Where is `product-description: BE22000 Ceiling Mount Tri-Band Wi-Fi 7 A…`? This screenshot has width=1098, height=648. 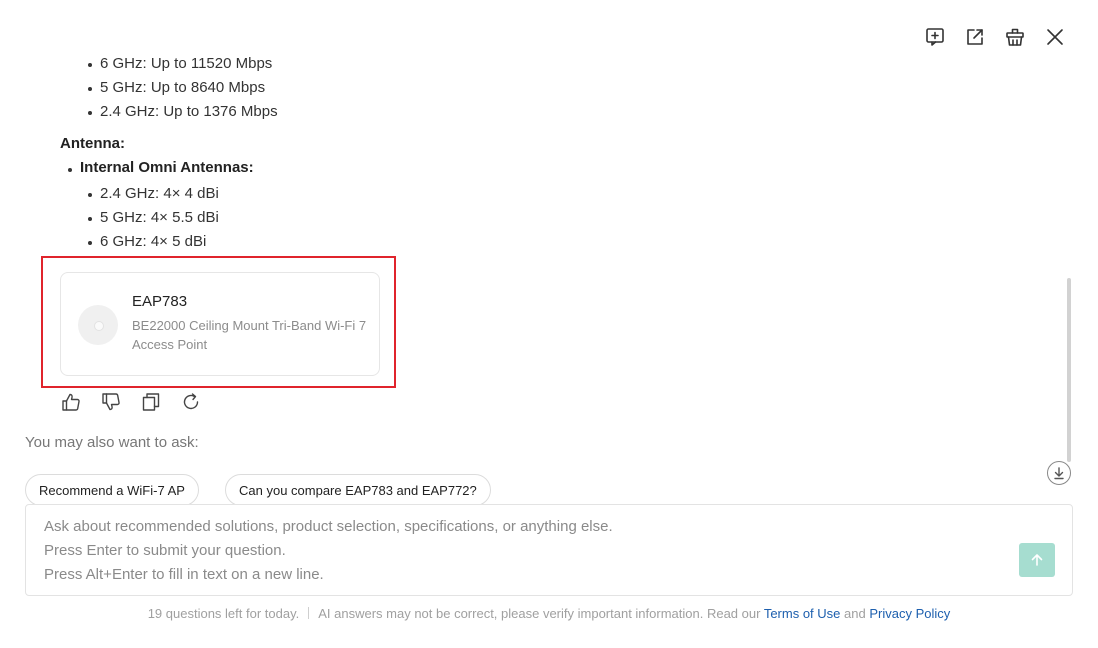 product-description: BE22000 Ceiling Mount Tri-Band Wi-Fi 7 A… is located at coordinates (249, 335).